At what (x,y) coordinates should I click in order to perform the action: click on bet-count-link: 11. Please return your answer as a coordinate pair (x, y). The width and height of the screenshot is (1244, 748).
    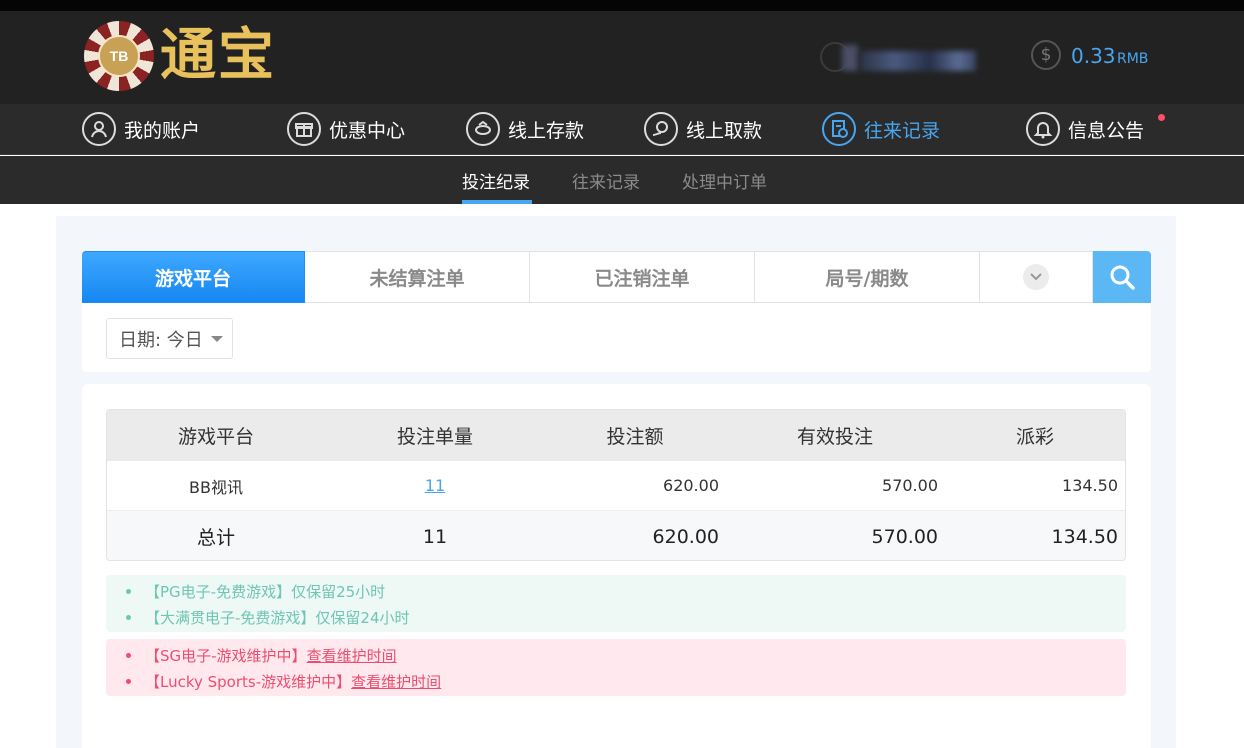
    Looking at the image, I should click on (435, 485).